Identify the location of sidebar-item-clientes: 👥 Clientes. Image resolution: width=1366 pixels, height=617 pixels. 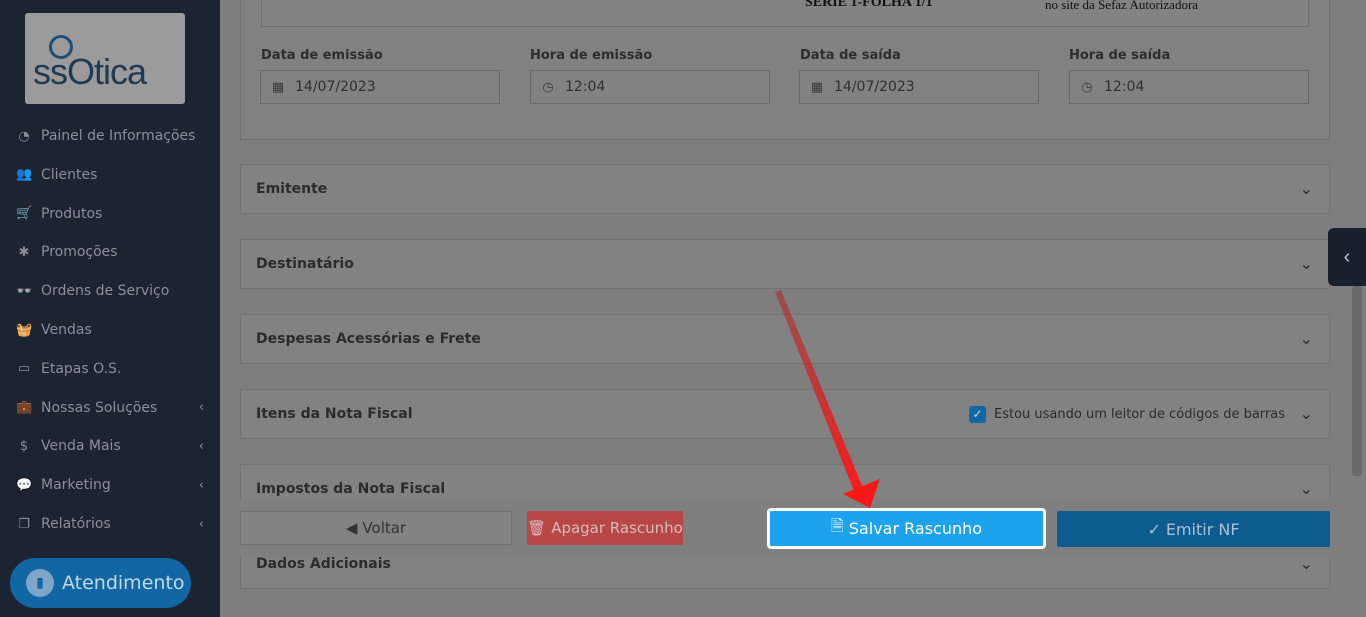
(110, 175).